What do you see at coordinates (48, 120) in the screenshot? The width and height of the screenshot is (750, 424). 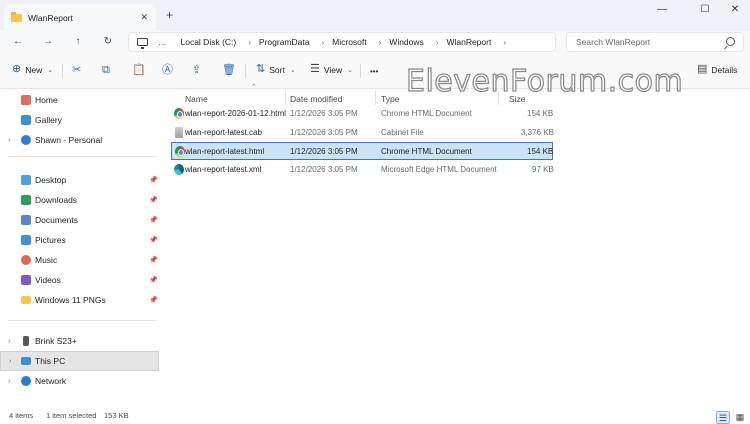 I see `sidebar-item-label: Gallery` at bounding box center [48, 120].